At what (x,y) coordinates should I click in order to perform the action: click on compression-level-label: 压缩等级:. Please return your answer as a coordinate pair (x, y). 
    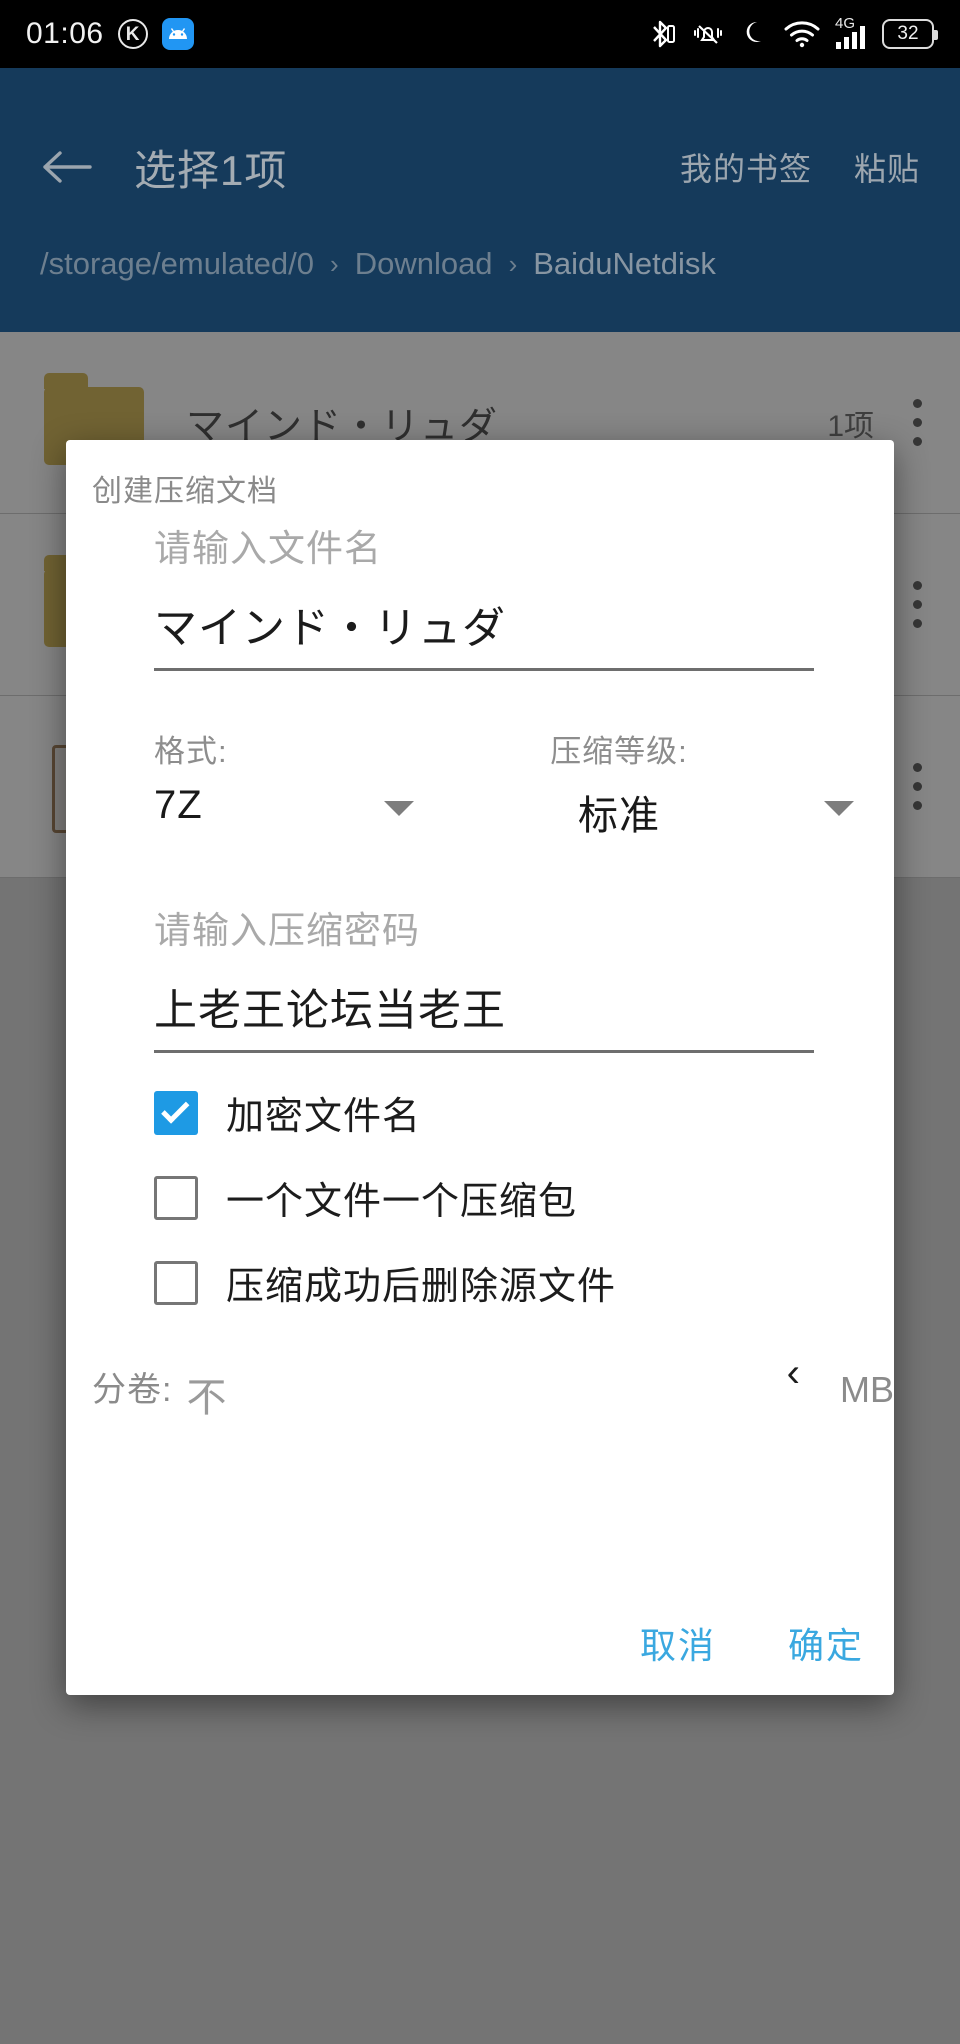
    Looking at the image, I should click on (619, 751).